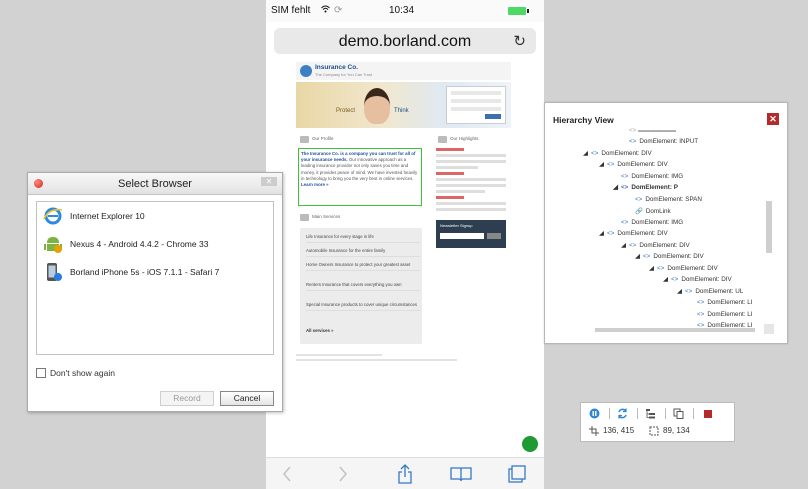 Image resolution: width=808 pixels, height=489 pixels. Describe the element at coordinates (769, 227) in the screenshot. I see `vertical-scrollbar` at that location.